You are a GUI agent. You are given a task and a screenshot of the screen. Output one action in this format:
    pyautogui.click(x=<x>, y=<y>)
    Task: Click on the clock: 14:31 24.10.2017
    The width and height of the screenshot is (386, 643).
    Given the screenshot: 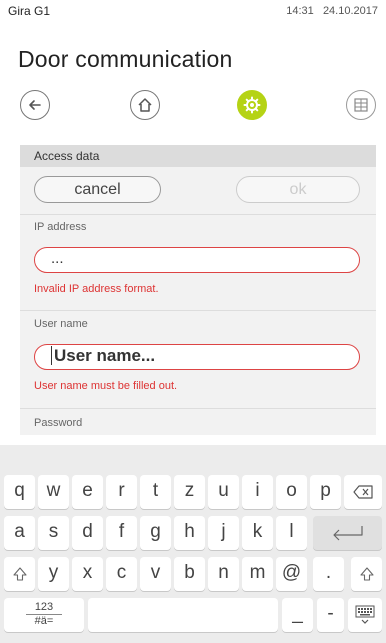 What is the action you would take?
    pyautogui.click(x=332, y=11)
    